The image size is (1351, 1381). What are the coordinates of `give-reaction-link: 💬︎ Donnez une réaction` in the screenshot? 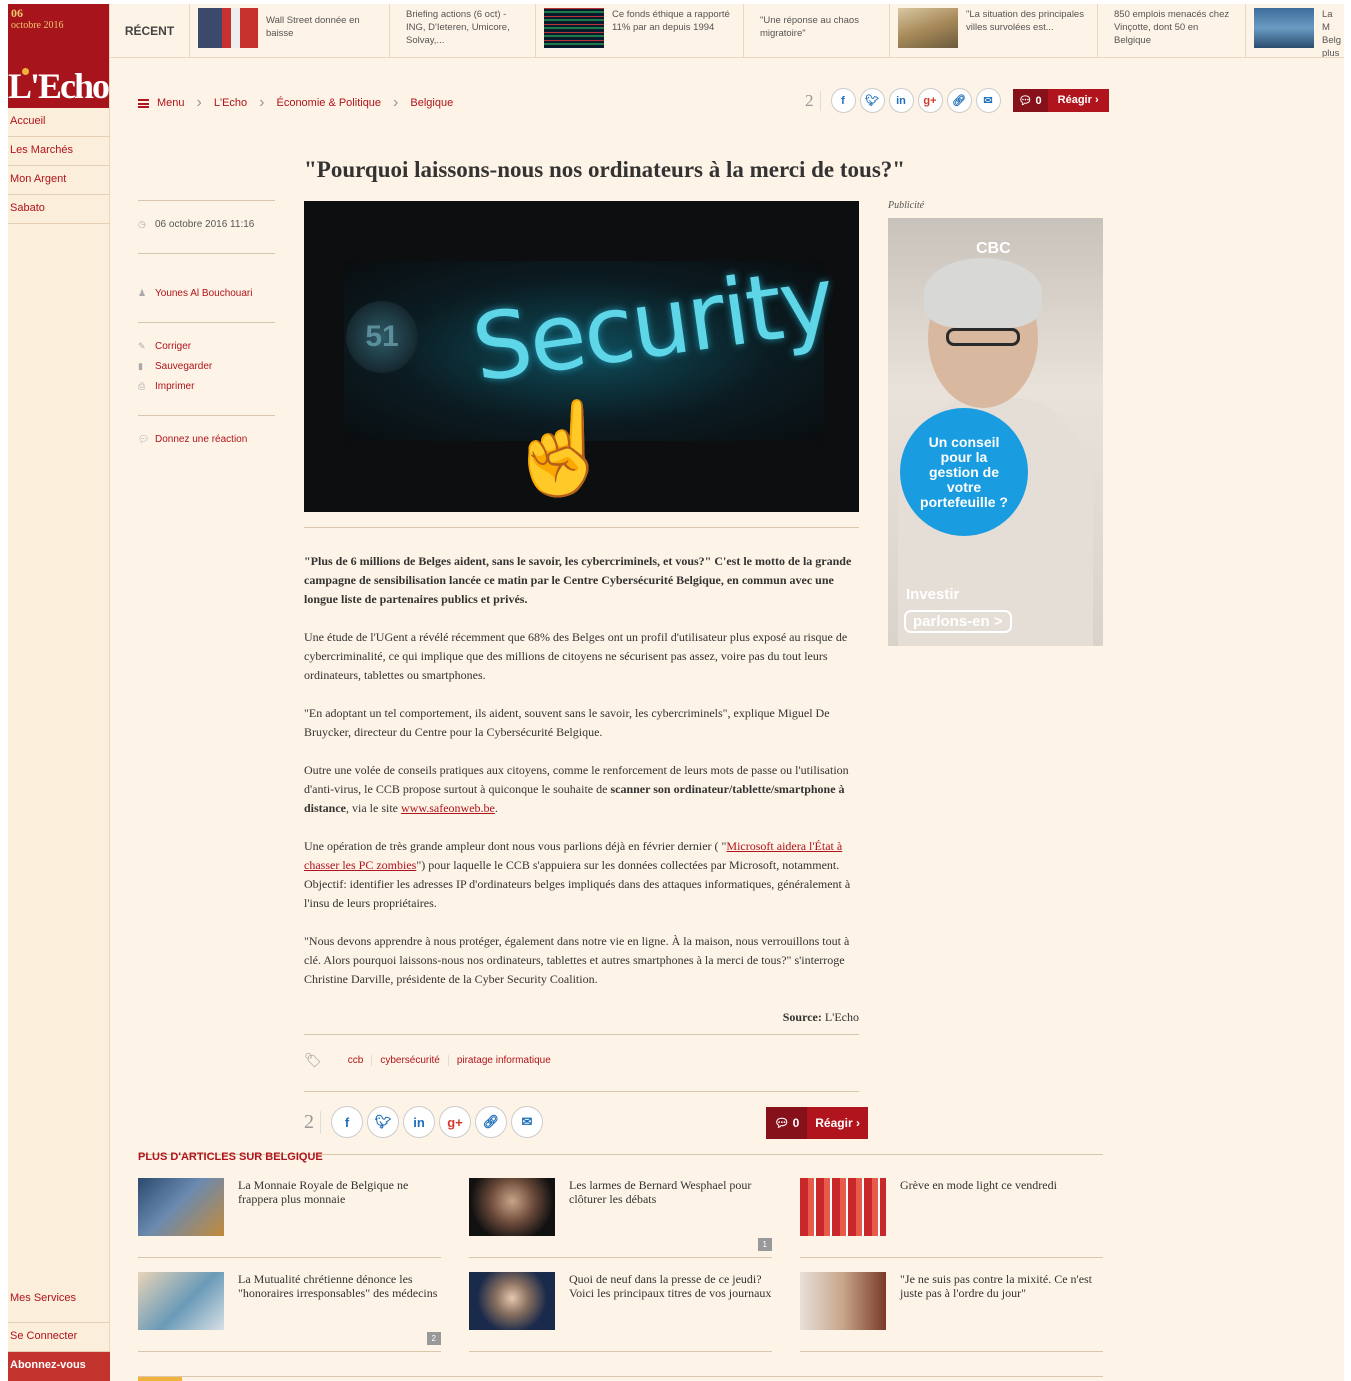 It's located at (206, 439).